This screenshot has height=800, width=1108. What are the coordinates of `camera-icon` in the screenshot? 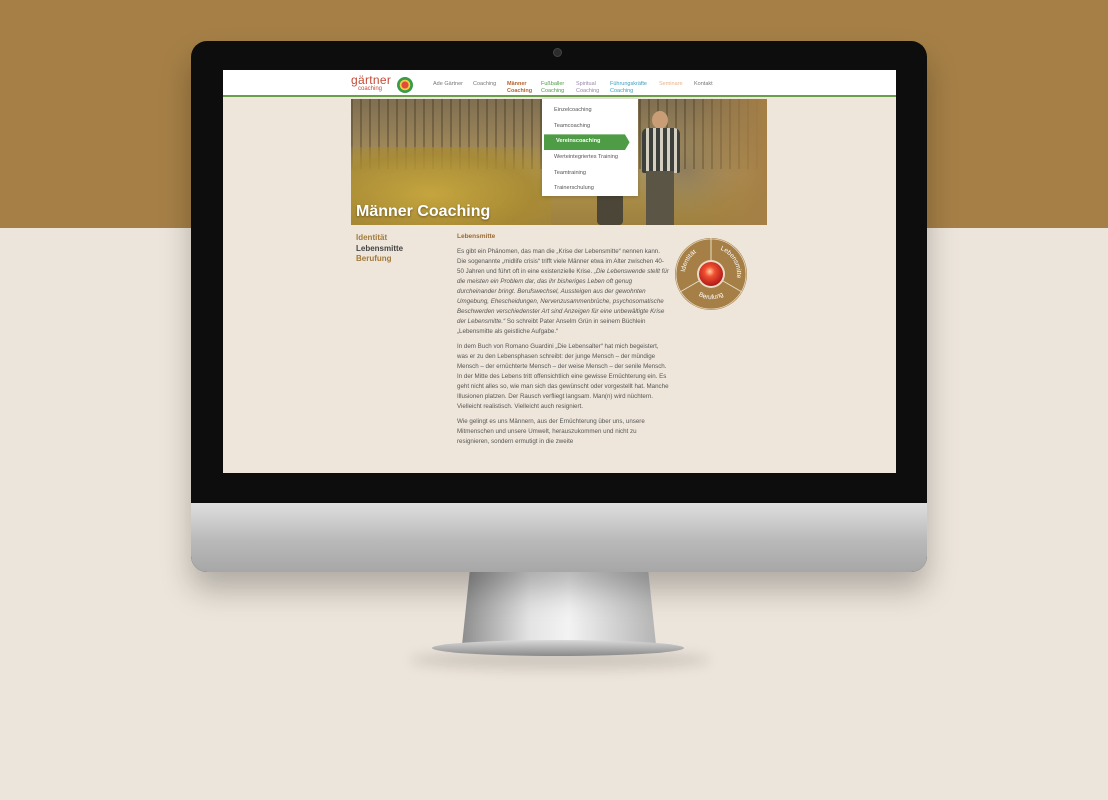 It's located at (557, 52).